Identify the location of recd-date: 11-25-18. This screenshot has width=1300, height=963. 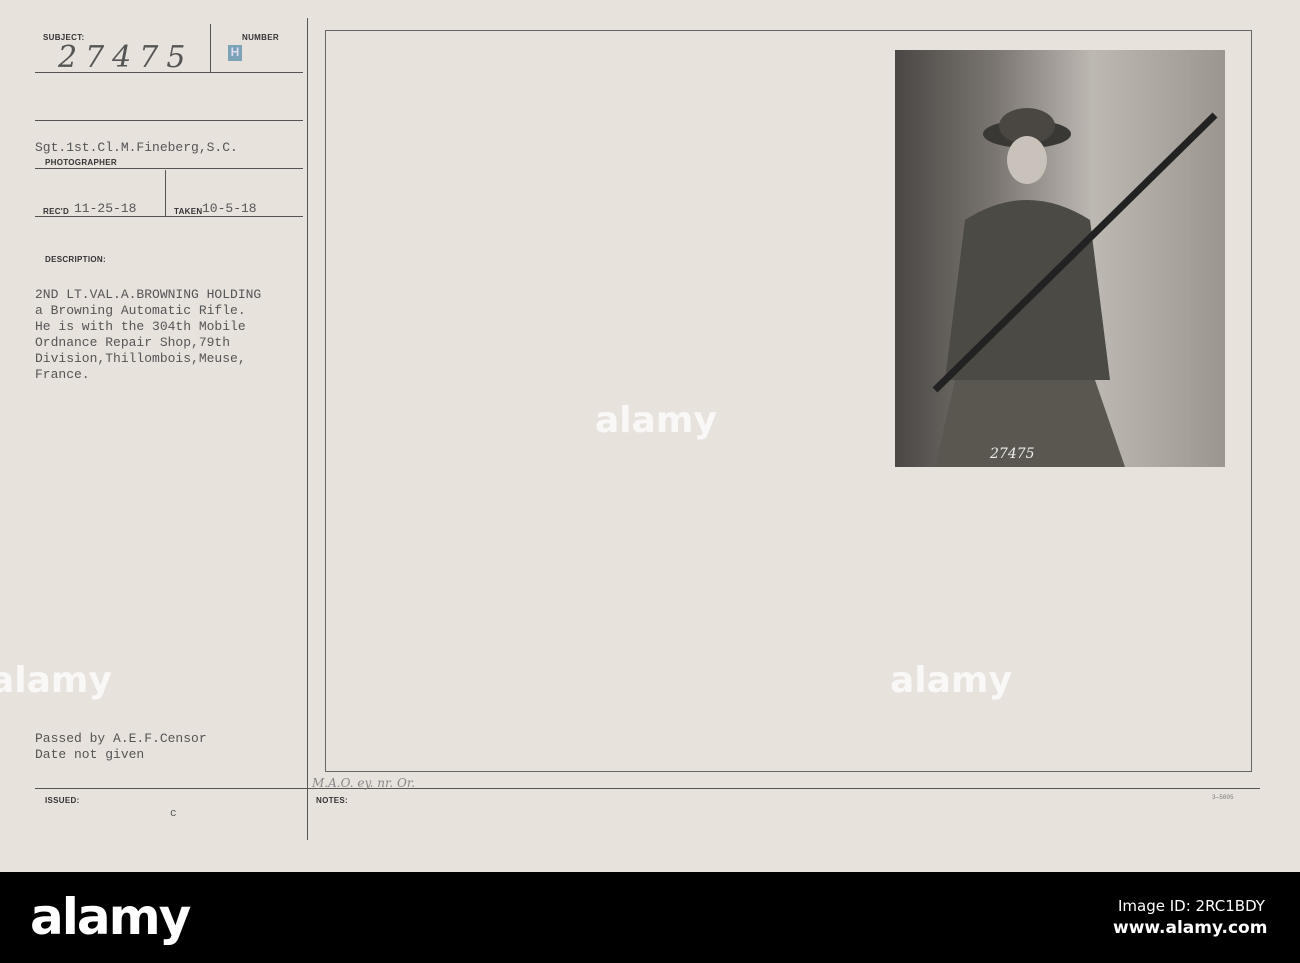
(105, 208).